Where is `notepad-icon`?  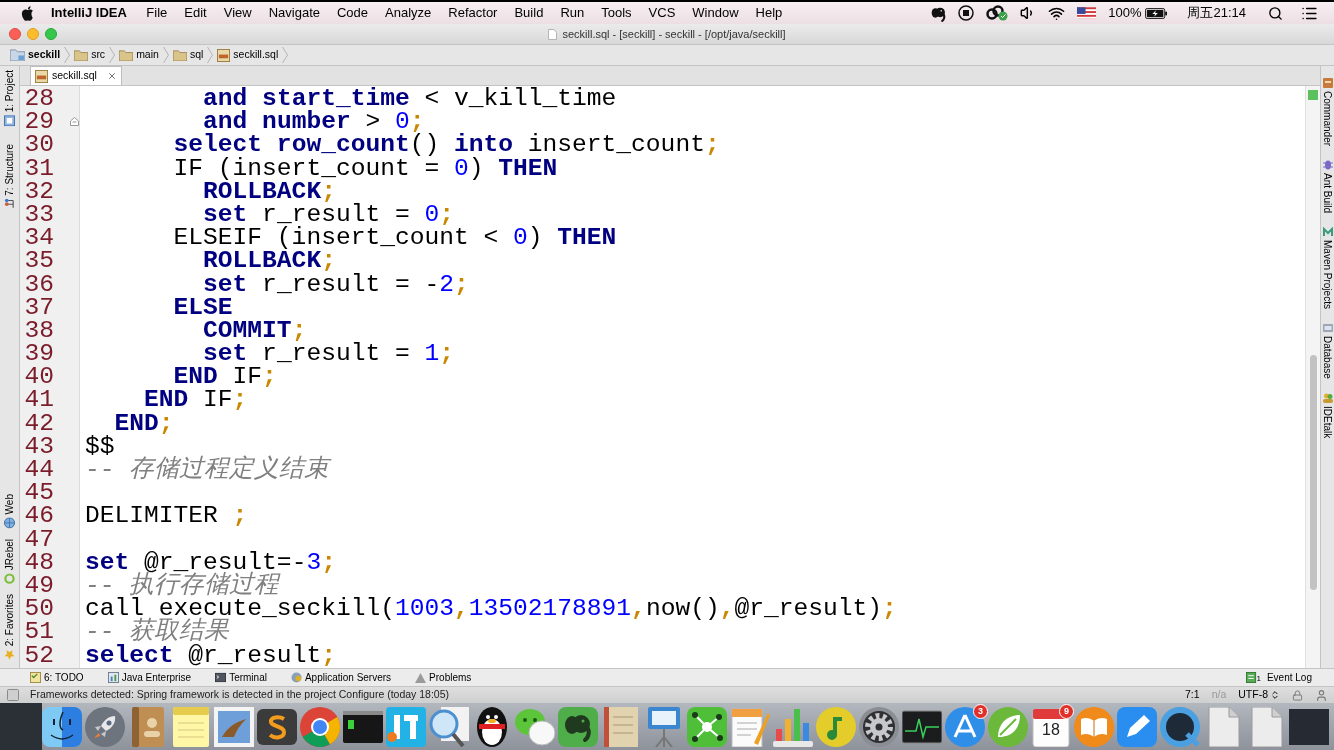
notepad-icon is located at coordinates (191, 726).